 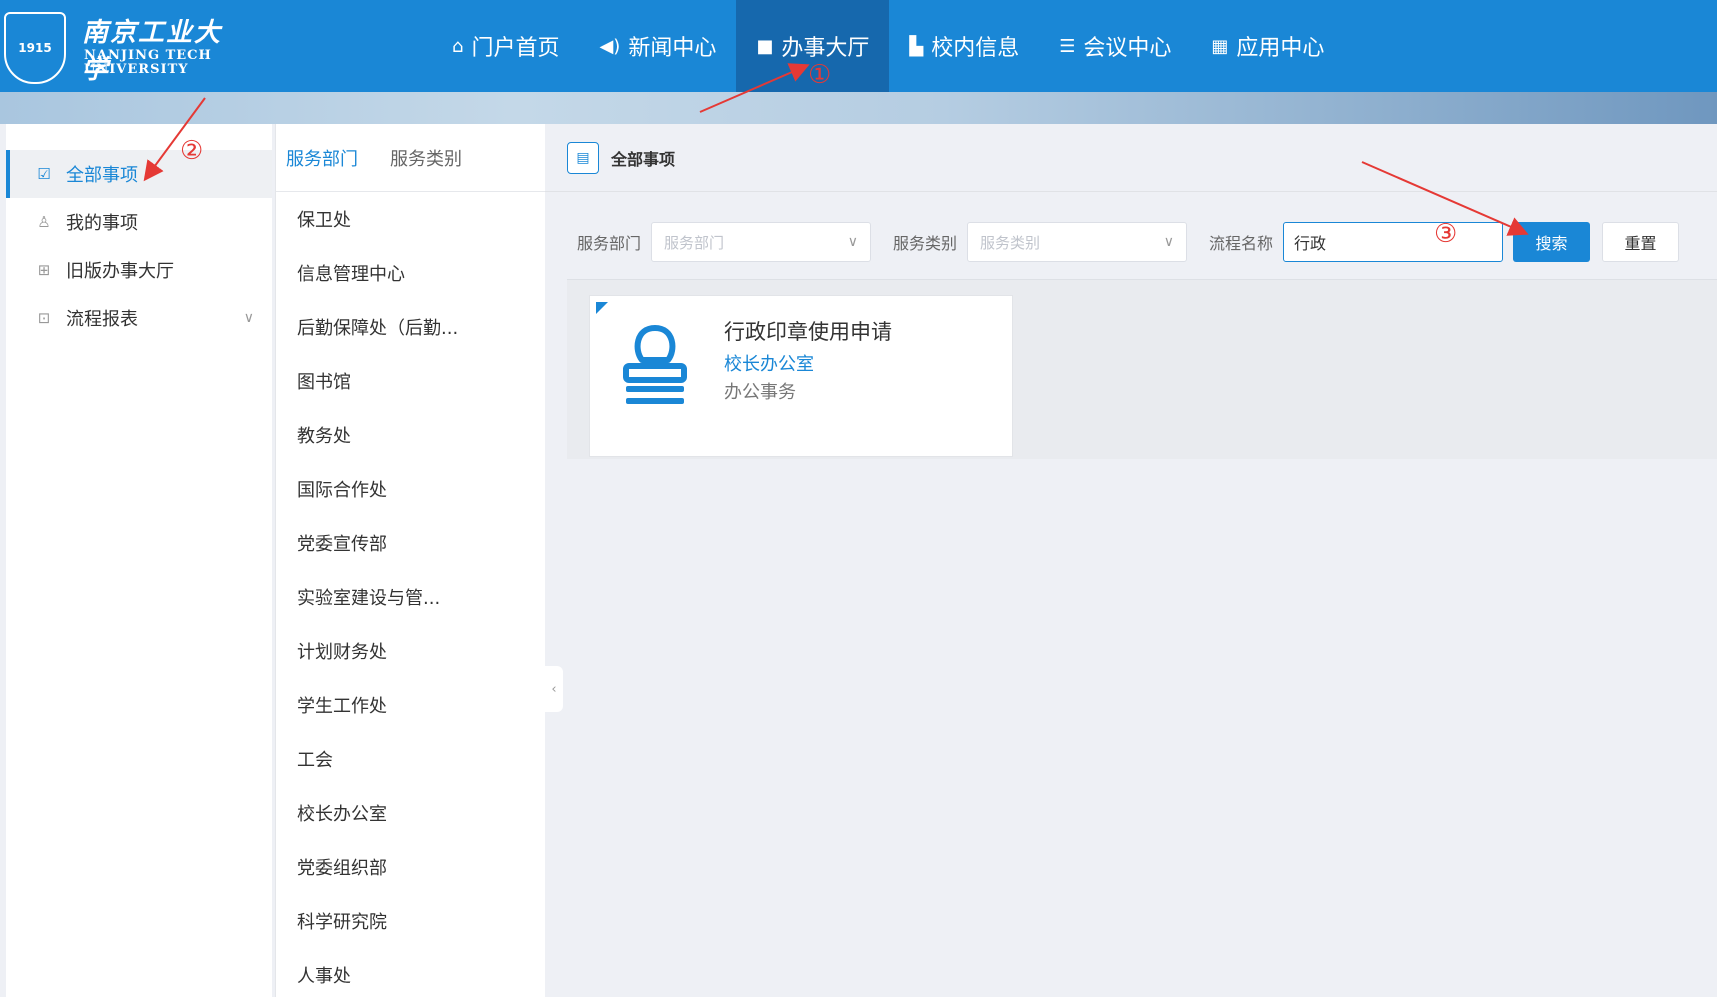 What do you see at coordinates (139, 174) in the screenshot?
I see `sidebar-item-all-items: ☑ 全部事项` at bounding box center [139, 174].